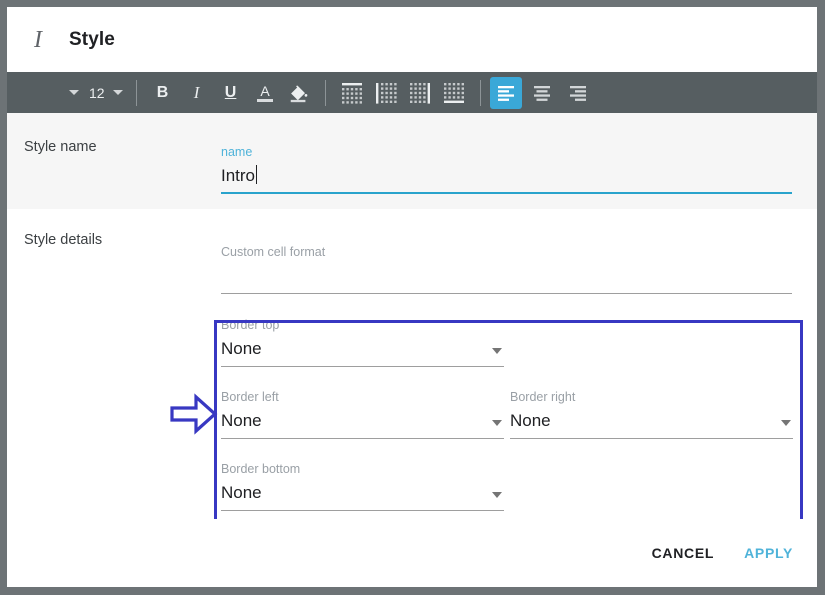 This screenshot has height=595, width=825. Describe the element at coordinates (257, 174) in the screenshot. I see `text-cursor` at that location.